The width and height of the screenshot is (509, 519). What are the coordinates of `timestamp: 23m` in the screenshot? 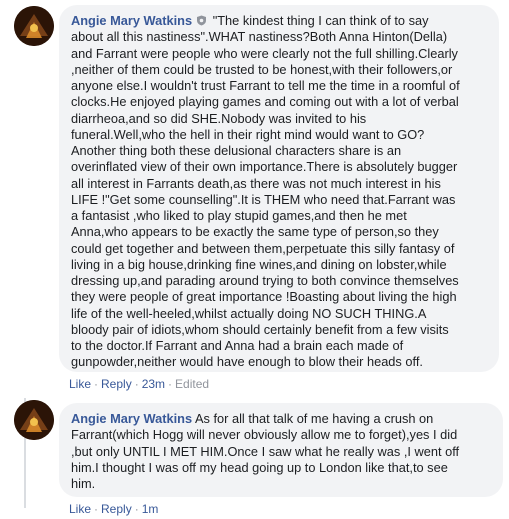 It's located at (153, 384).